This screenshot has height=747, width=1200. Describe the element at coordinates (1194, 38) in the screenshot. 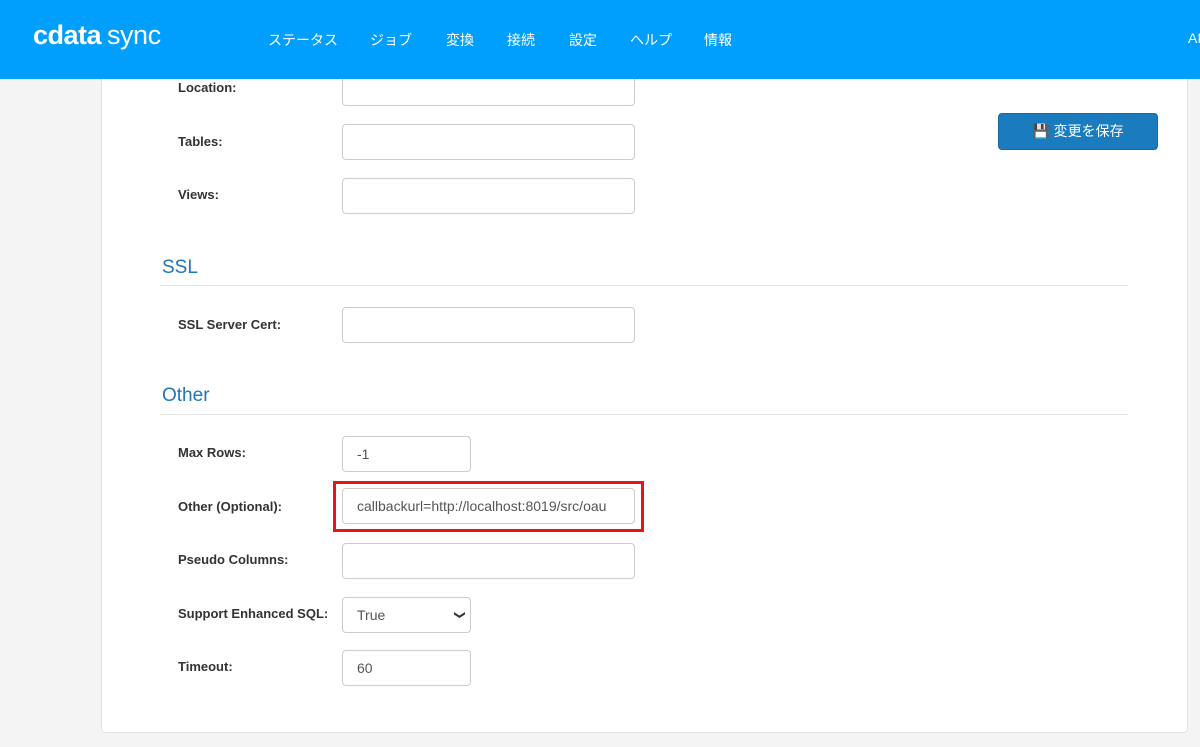

I see `user-menu: AI` at that location.